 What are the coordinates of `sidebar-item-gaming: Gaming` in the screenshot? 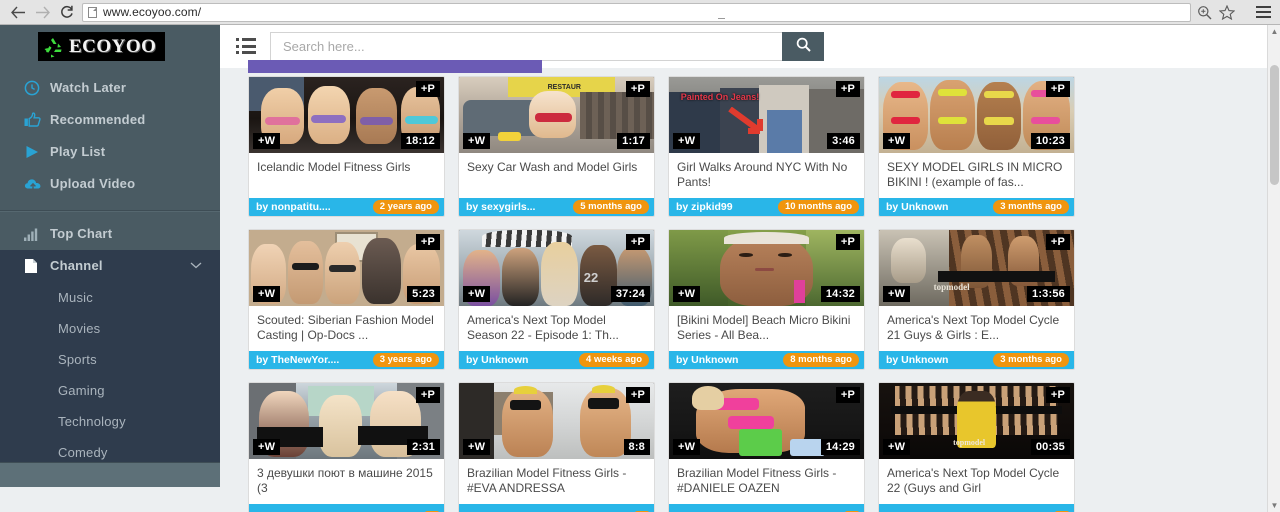 It's located at (110, 390).